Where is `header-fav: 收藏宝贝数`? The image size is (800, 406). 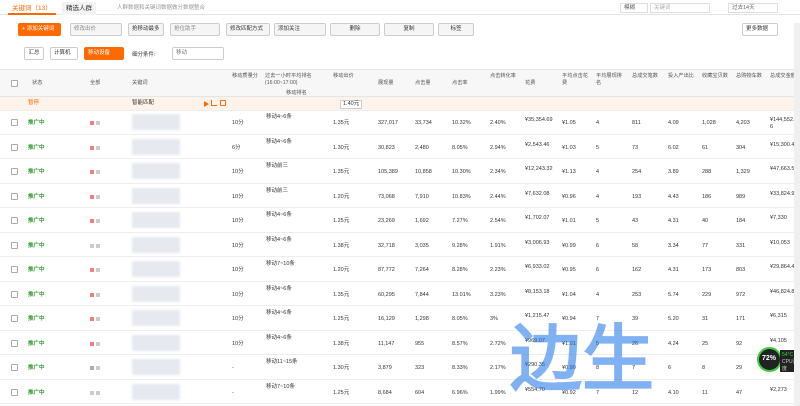 header-fav: 收藏宝贝数 is located at coordinates (718, 76).